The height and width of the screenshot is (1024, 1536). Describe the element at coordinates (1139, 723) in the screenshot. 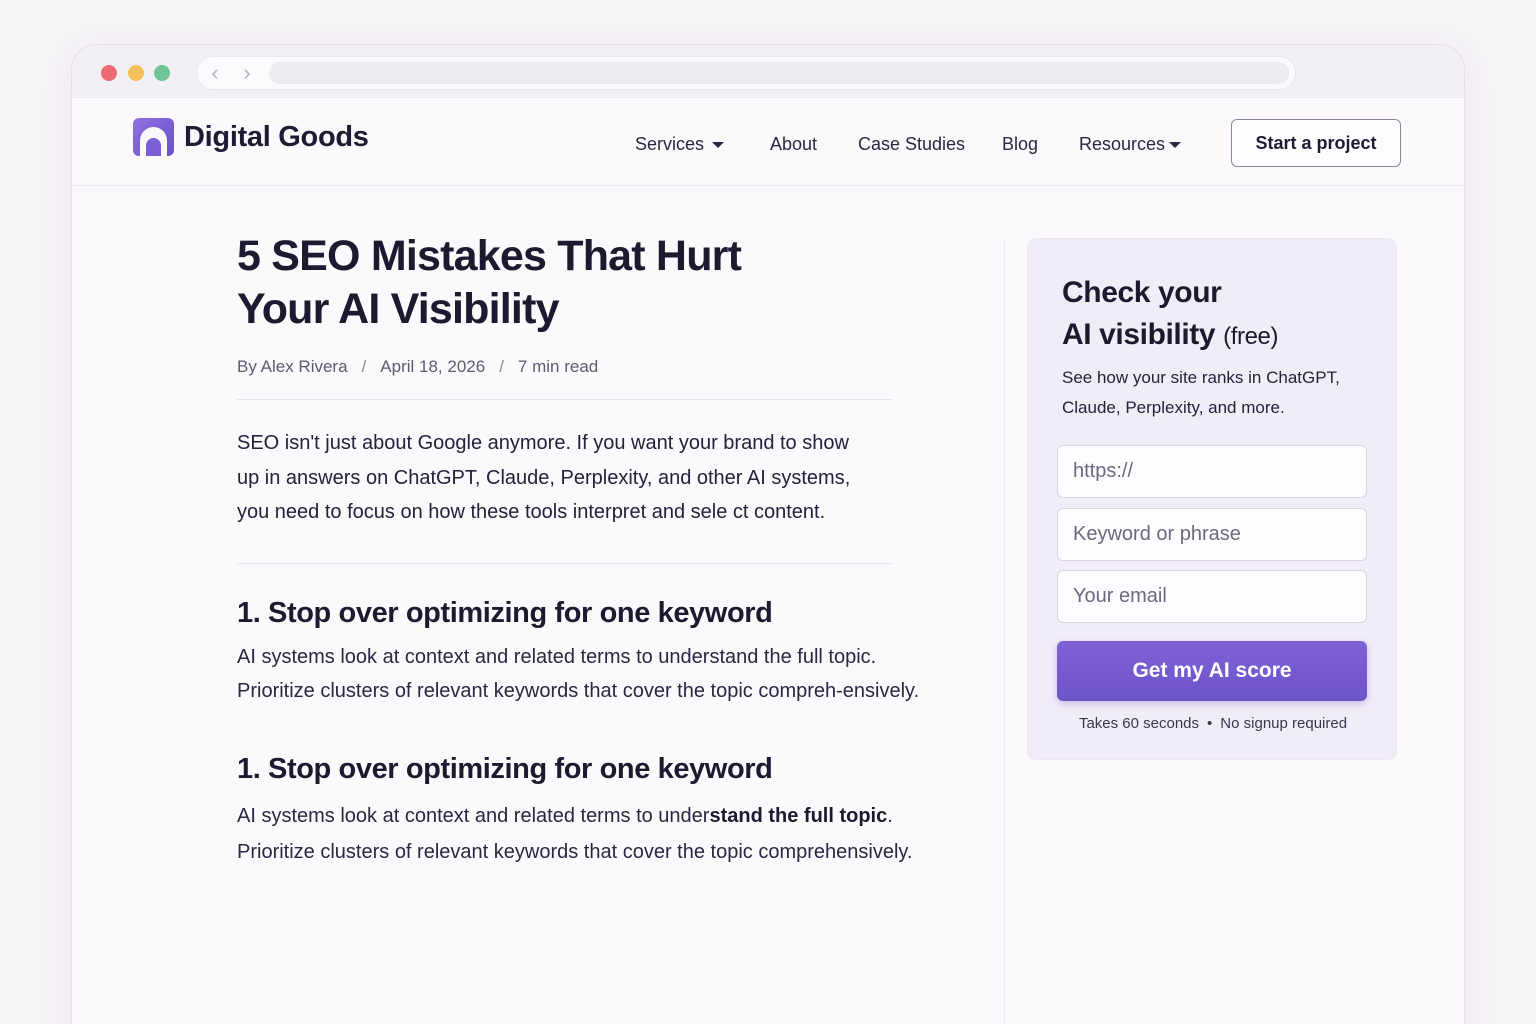

I see `note-text: Takes 60 seconds` at that location.